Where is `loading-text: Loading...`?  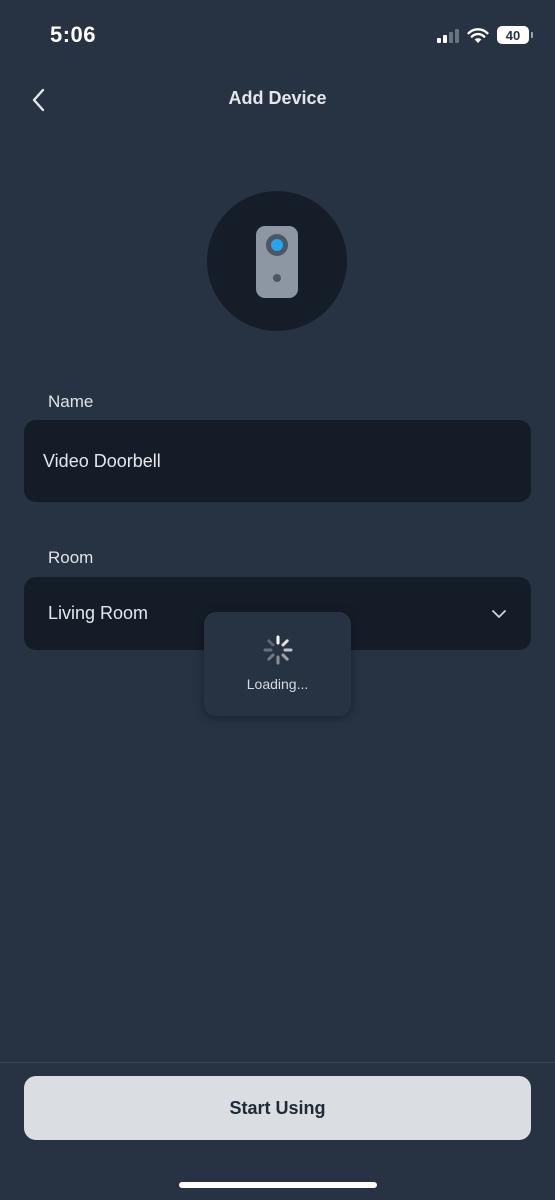
loading-text: Loading... is located at coordinates (277, 684).